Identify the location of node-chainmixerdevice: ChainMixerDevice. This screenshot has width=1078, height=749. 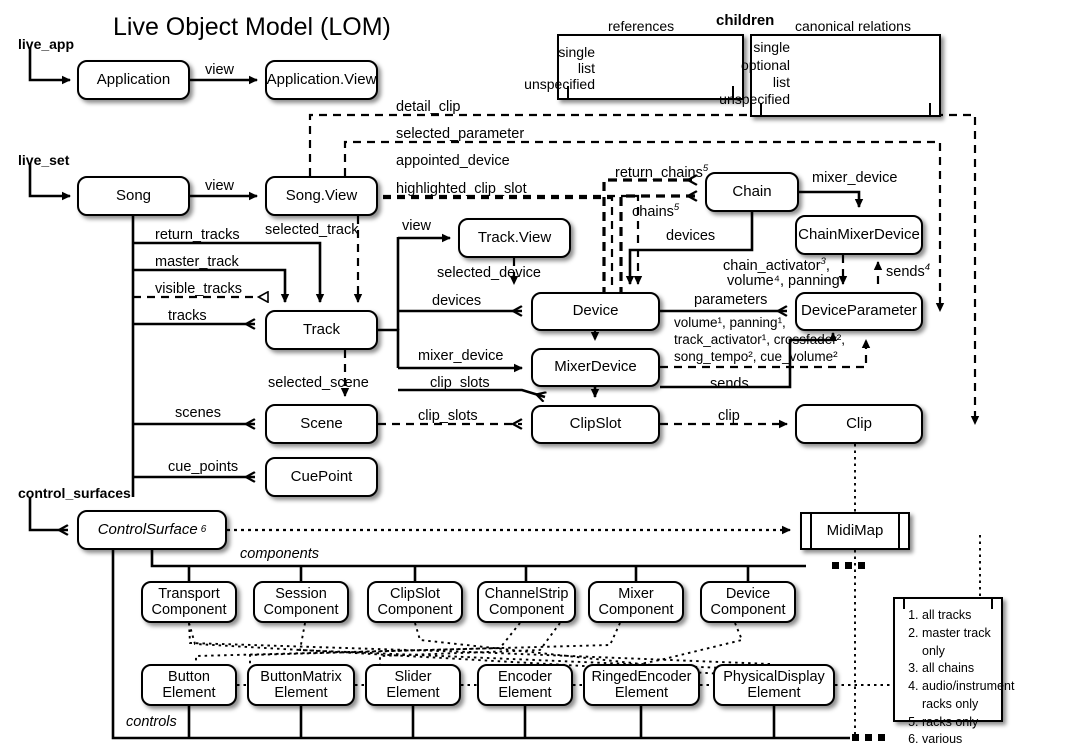
(859, 235).